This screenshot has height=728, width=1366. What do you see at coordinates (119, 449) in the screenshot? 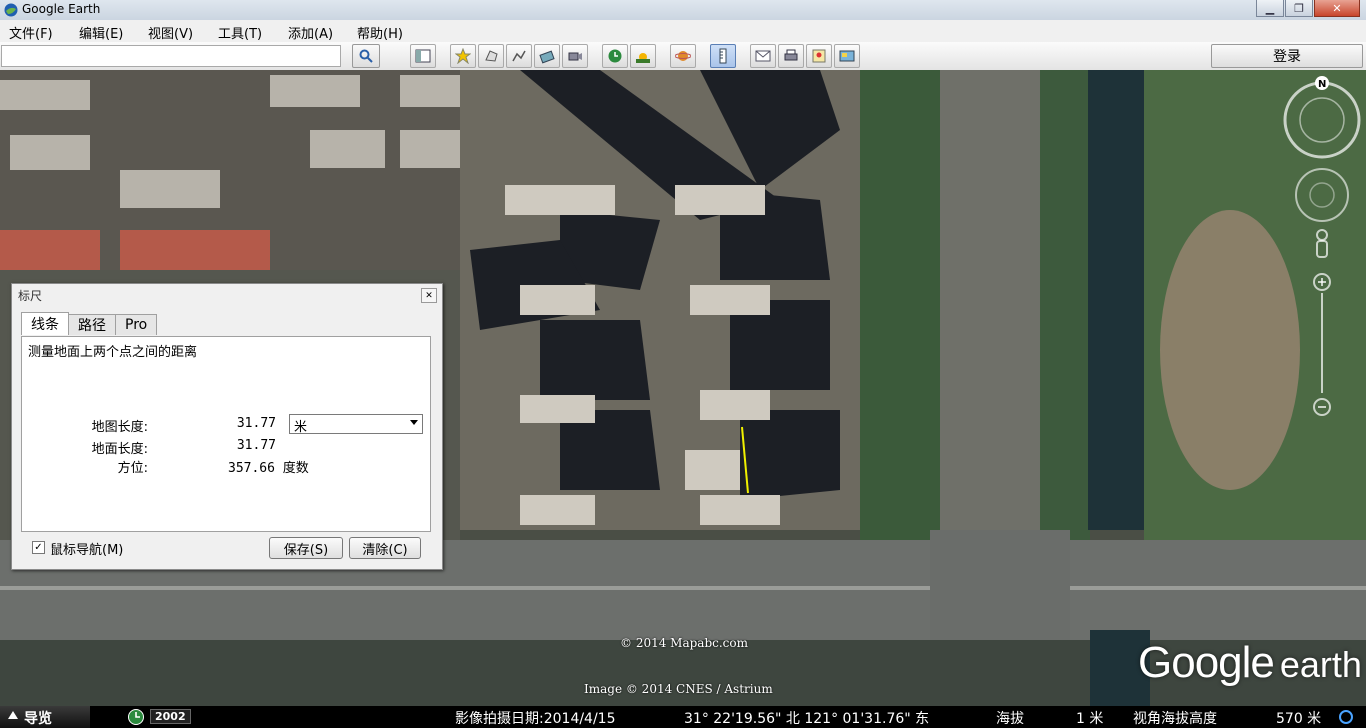
I see `ground-length-label: 地面长度:` at bounding box center [119, 449].